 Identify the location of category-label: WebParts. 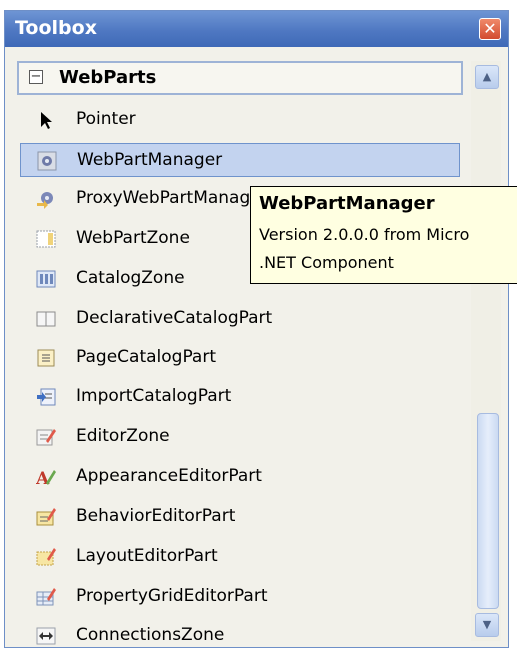
(108, 77).